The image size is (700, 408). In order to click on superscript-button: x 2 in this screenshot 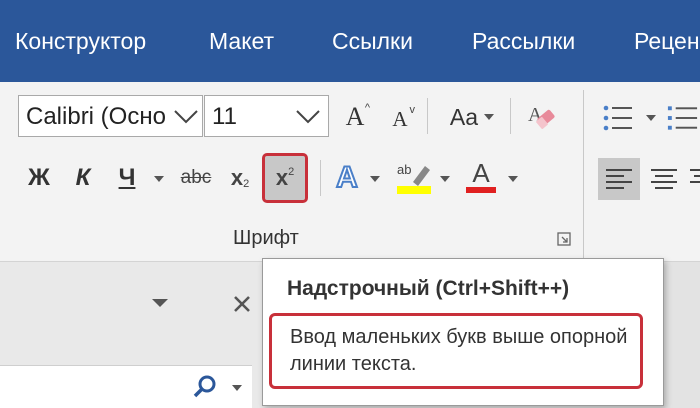, I will do `click(285, 178)`.